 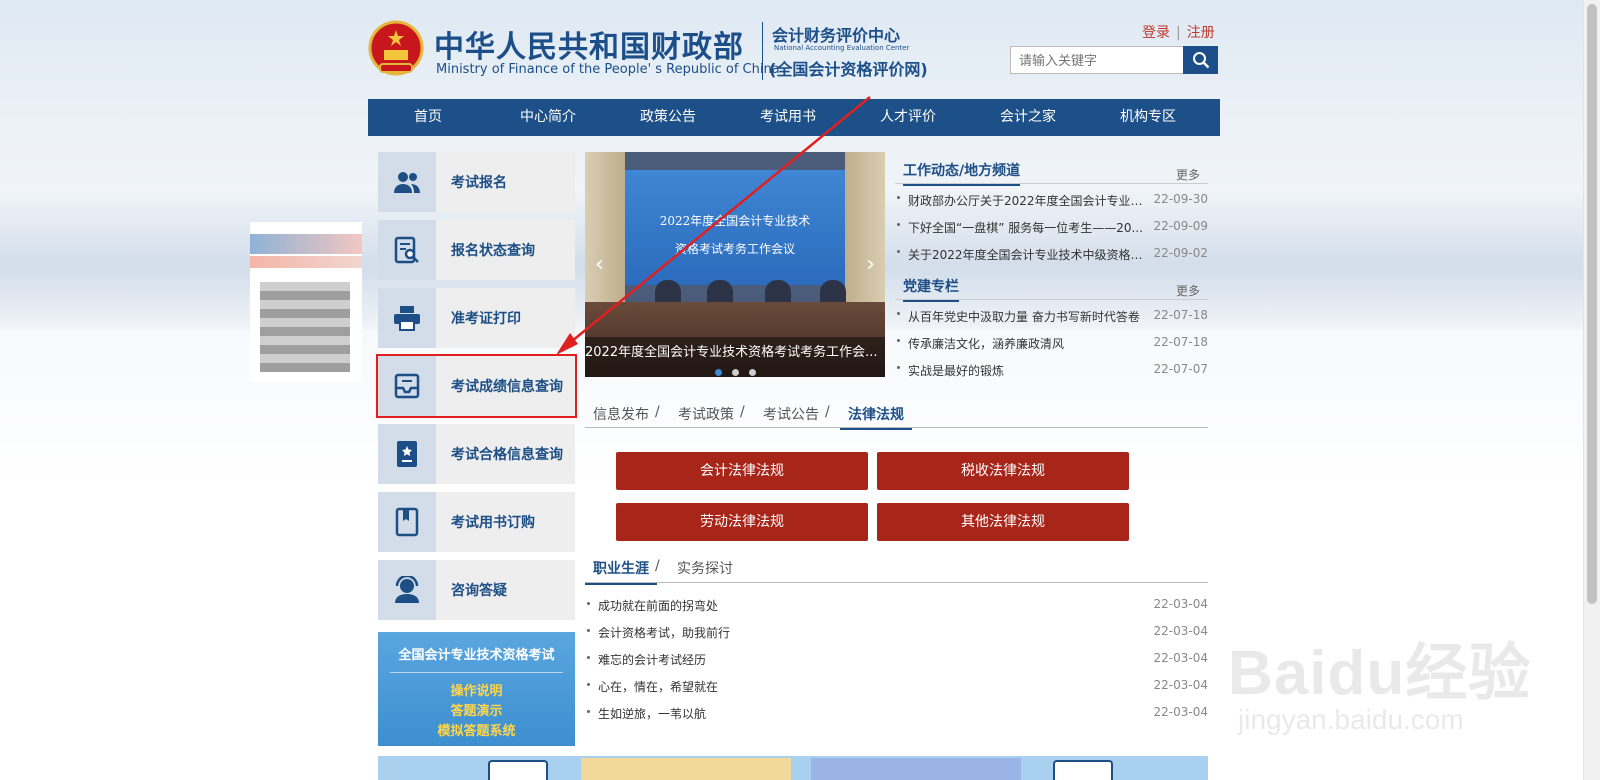 What do you see at coordinates (396, 48) in the screenshot?
I see `national-emblem-icon` at bounding box center [396, 48].